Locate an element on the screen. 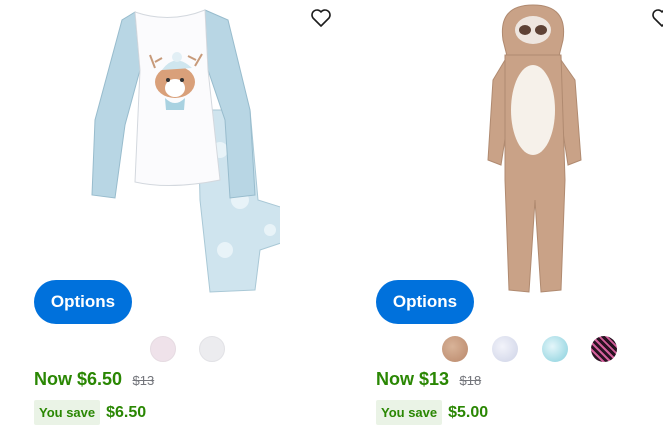  price: Now $6.50 $13 is located at coordinates (94, 379).